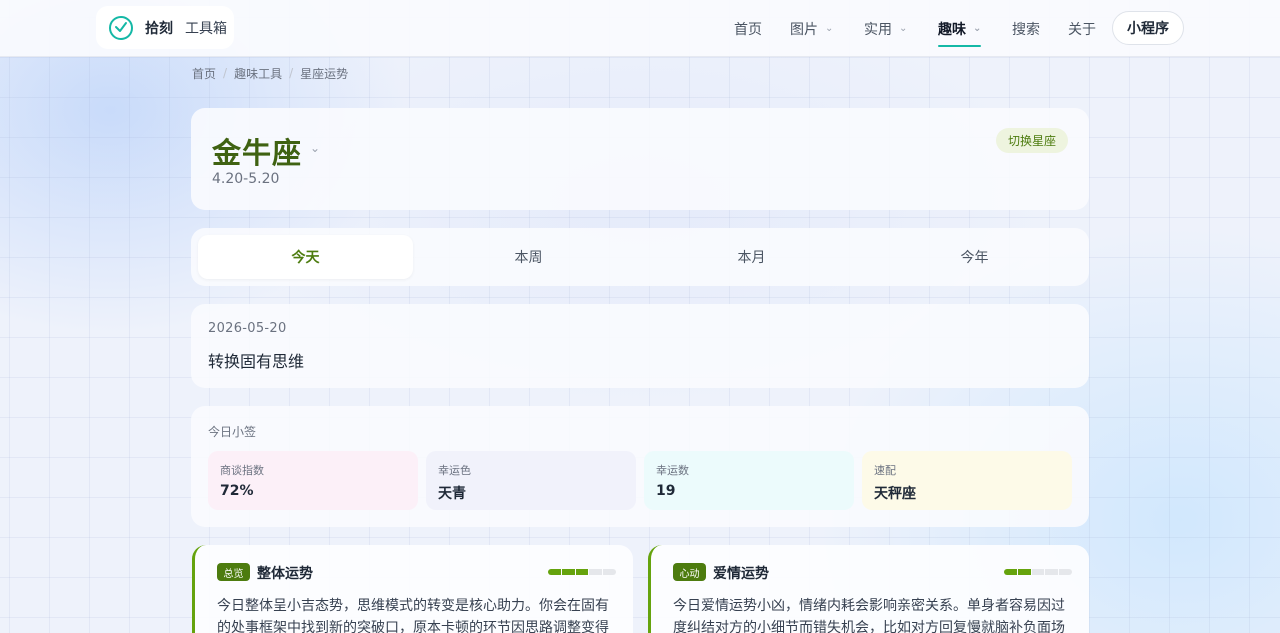 The image size is (1280, 633). Describe the element at coordinates (528, 257) in the screenshot. I see `tab-this-week: 本周` at that location.